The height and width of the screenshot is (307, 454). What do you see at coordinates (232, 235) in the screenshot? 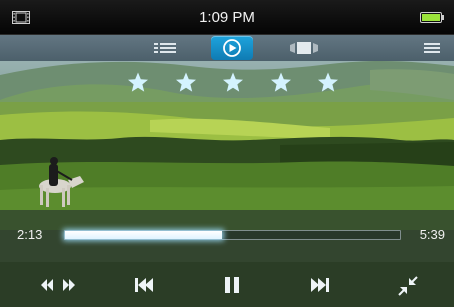
I see `progress-slider` at bounding box center [232, 235].